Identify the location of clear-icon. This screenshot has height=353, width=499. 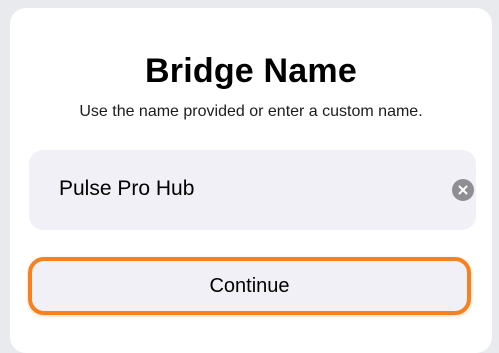
(463, 190).